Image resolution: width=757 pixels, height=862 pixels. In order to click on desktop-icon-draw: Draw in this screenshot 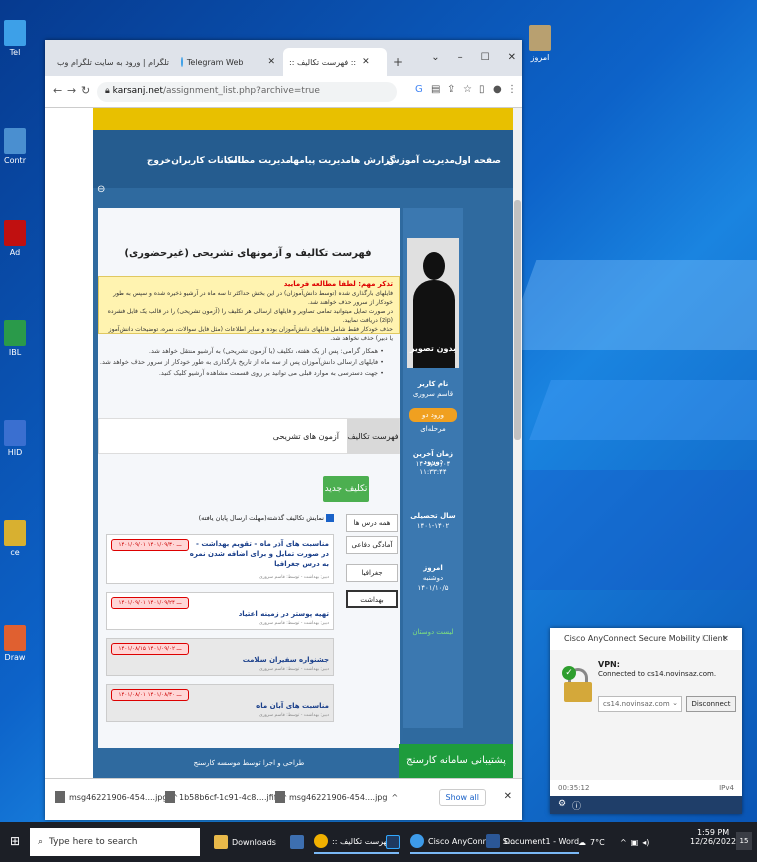, I will do `click(15, 643)`.